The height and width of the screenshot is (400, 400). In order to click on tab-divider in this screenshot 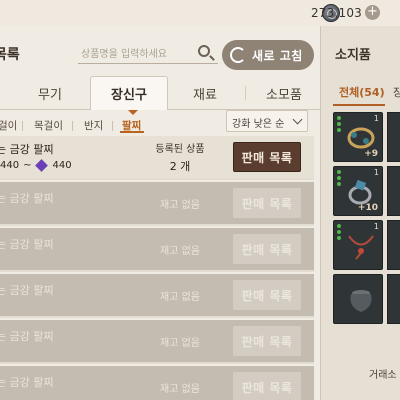, I will do `click(245, 93)`.